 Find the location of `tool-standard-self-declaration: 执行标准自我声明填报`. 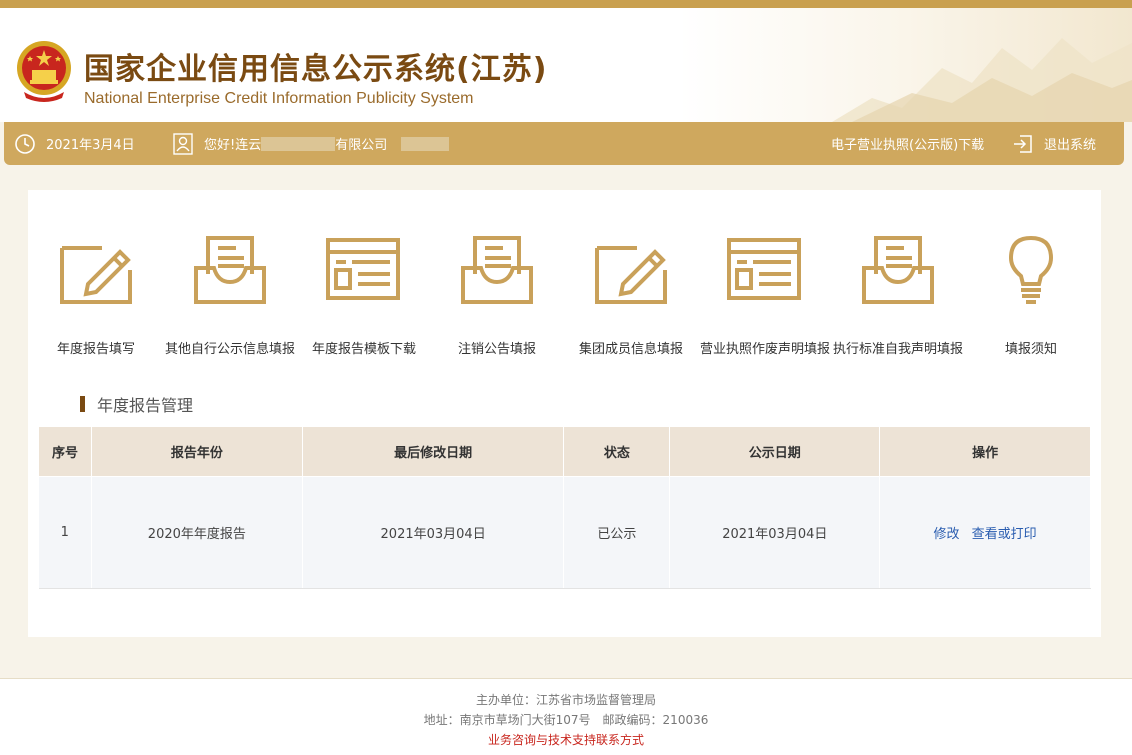

tool-standard-self-declaration: 执行标准自我声明填报 is located at coordinates (898, 295).